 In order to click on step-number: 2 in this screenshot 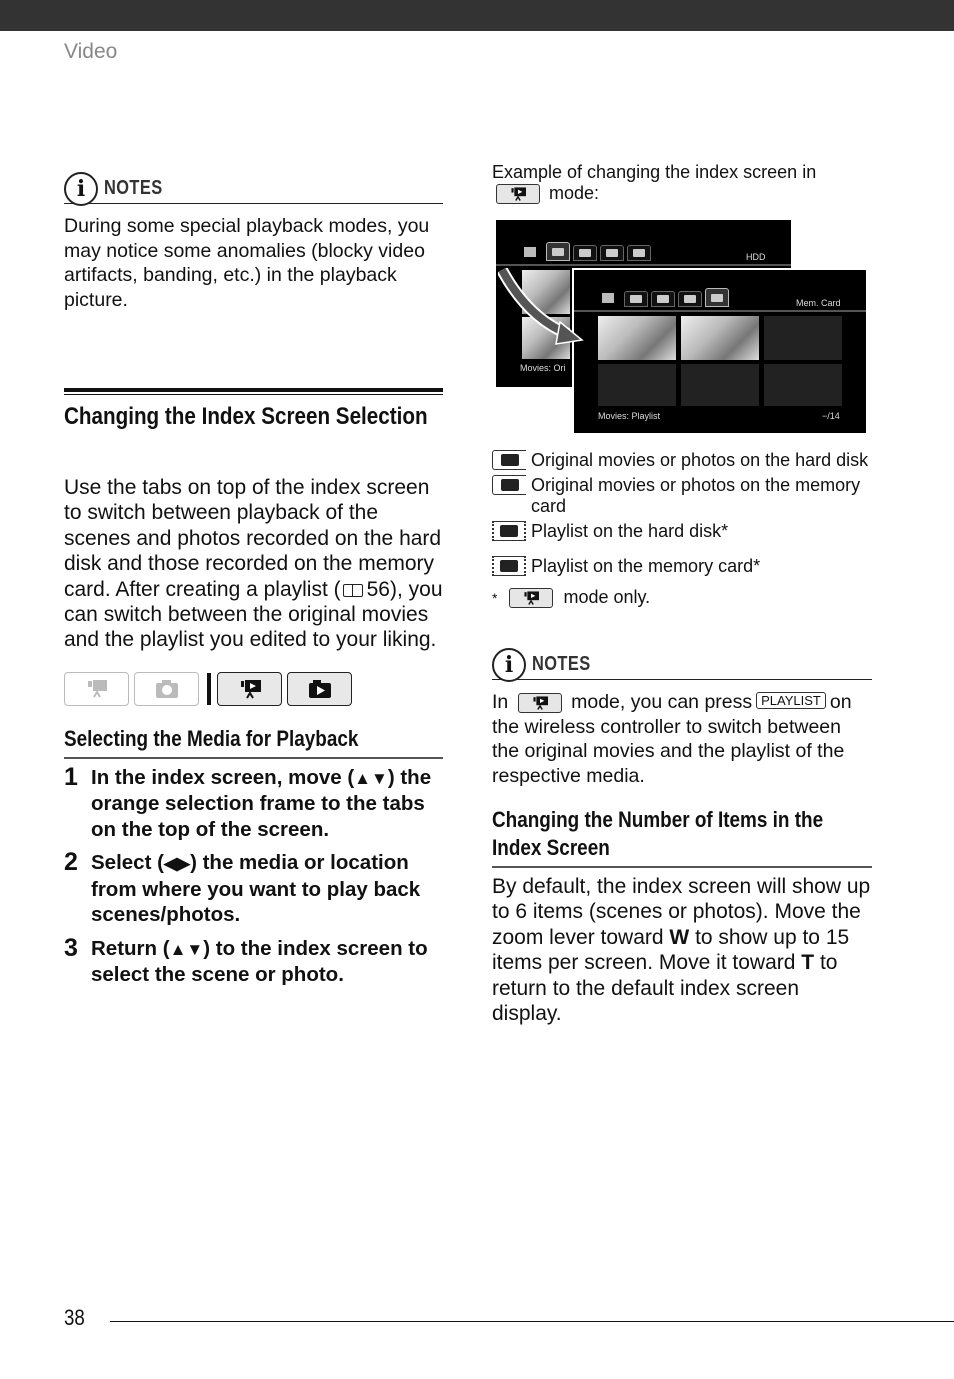, I will do `click(71, 862)`.